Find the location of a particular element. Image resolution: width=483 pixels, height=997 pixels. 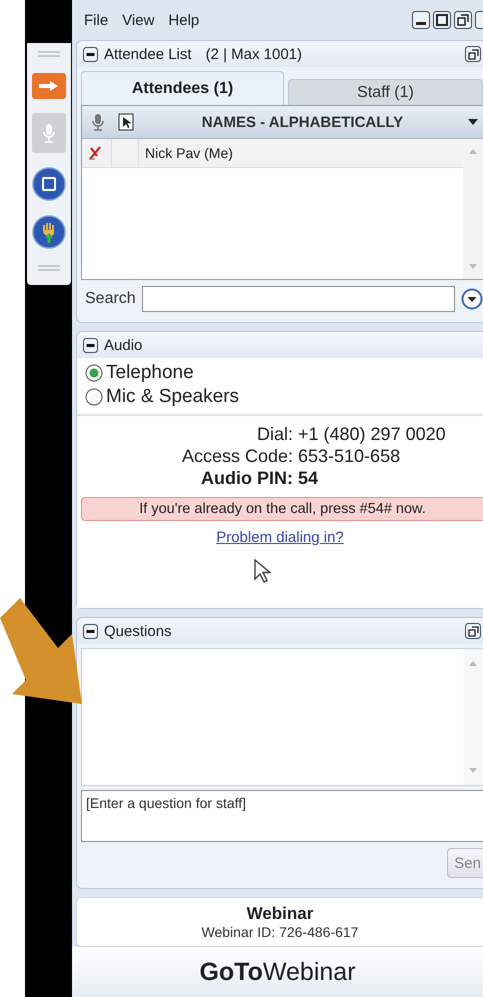

menu-item: View is located at coordinates (138, 20).